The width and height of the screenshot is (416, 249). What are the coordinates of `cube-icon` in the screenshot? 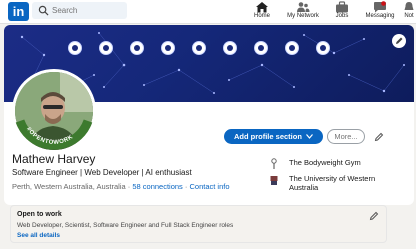 It's located at (137, 48).